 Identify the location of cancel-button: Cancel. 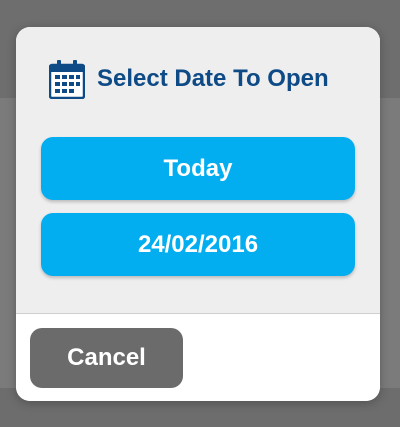
(106, 358).